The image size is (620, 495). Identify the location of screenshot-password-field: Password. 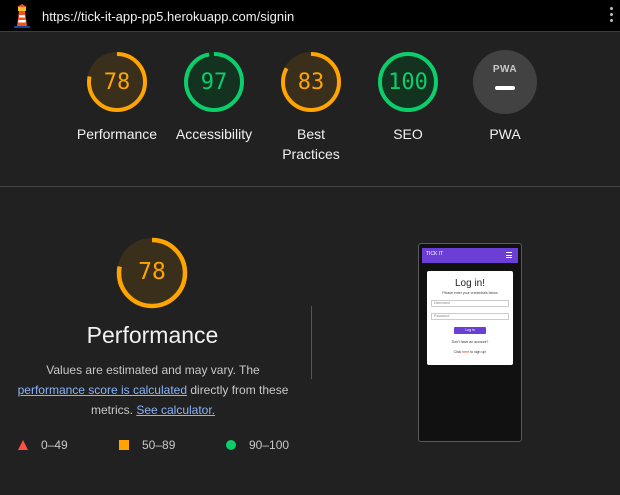
(470, 316).